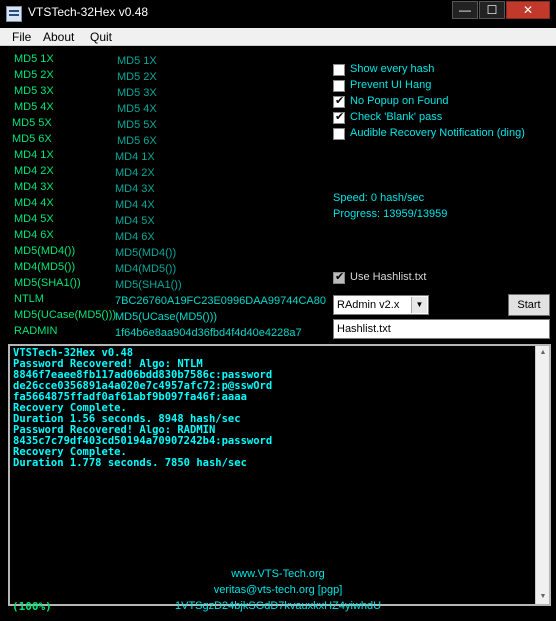 This screenshot has width=556, height=621. I want to click on algo-label: MD4 5X, so click(34, 219).